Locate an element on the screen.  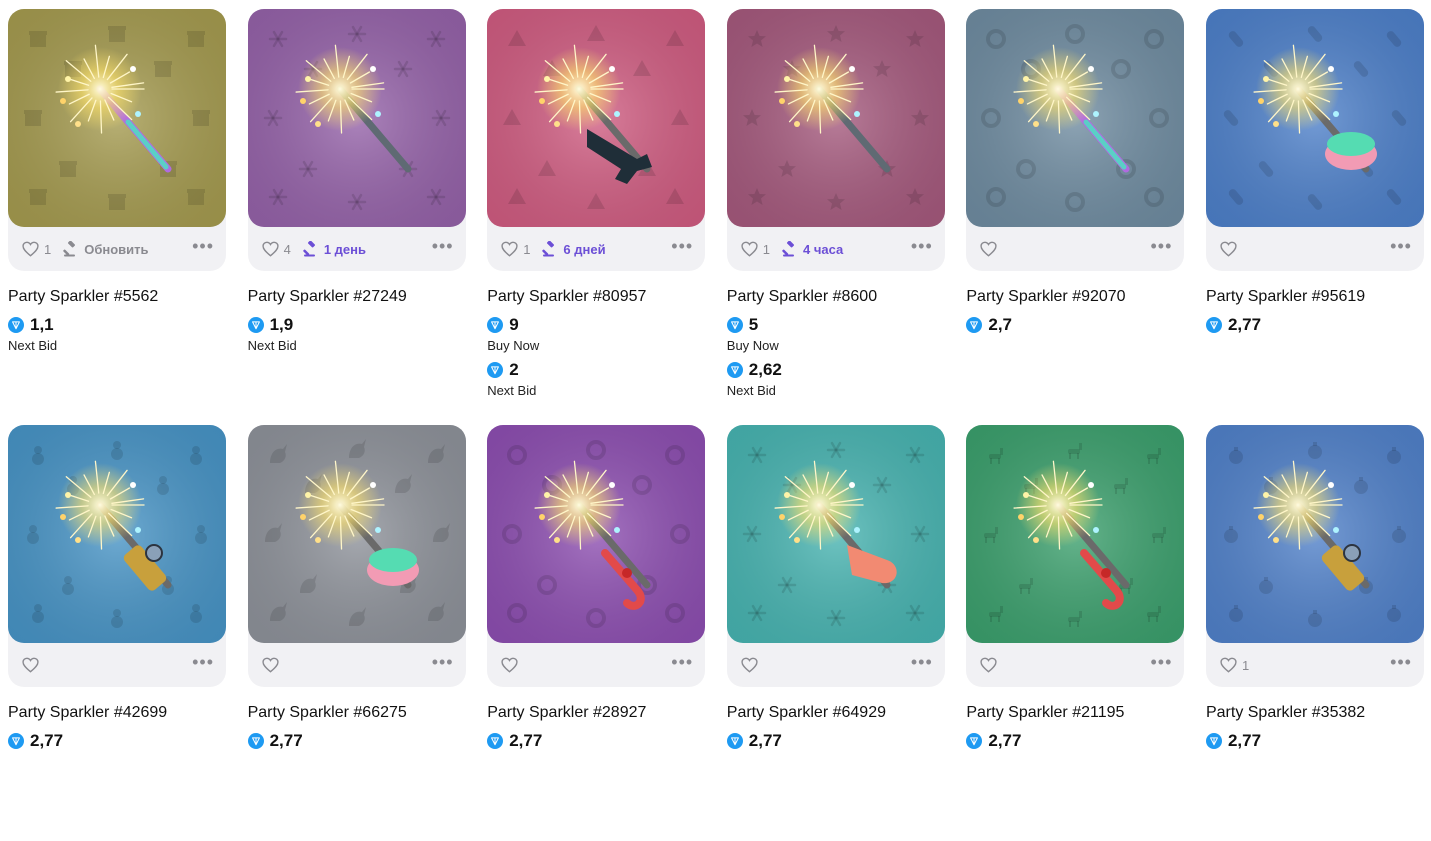
card-preview: 1 4 часа ••• is located at coordinates (835, 140).